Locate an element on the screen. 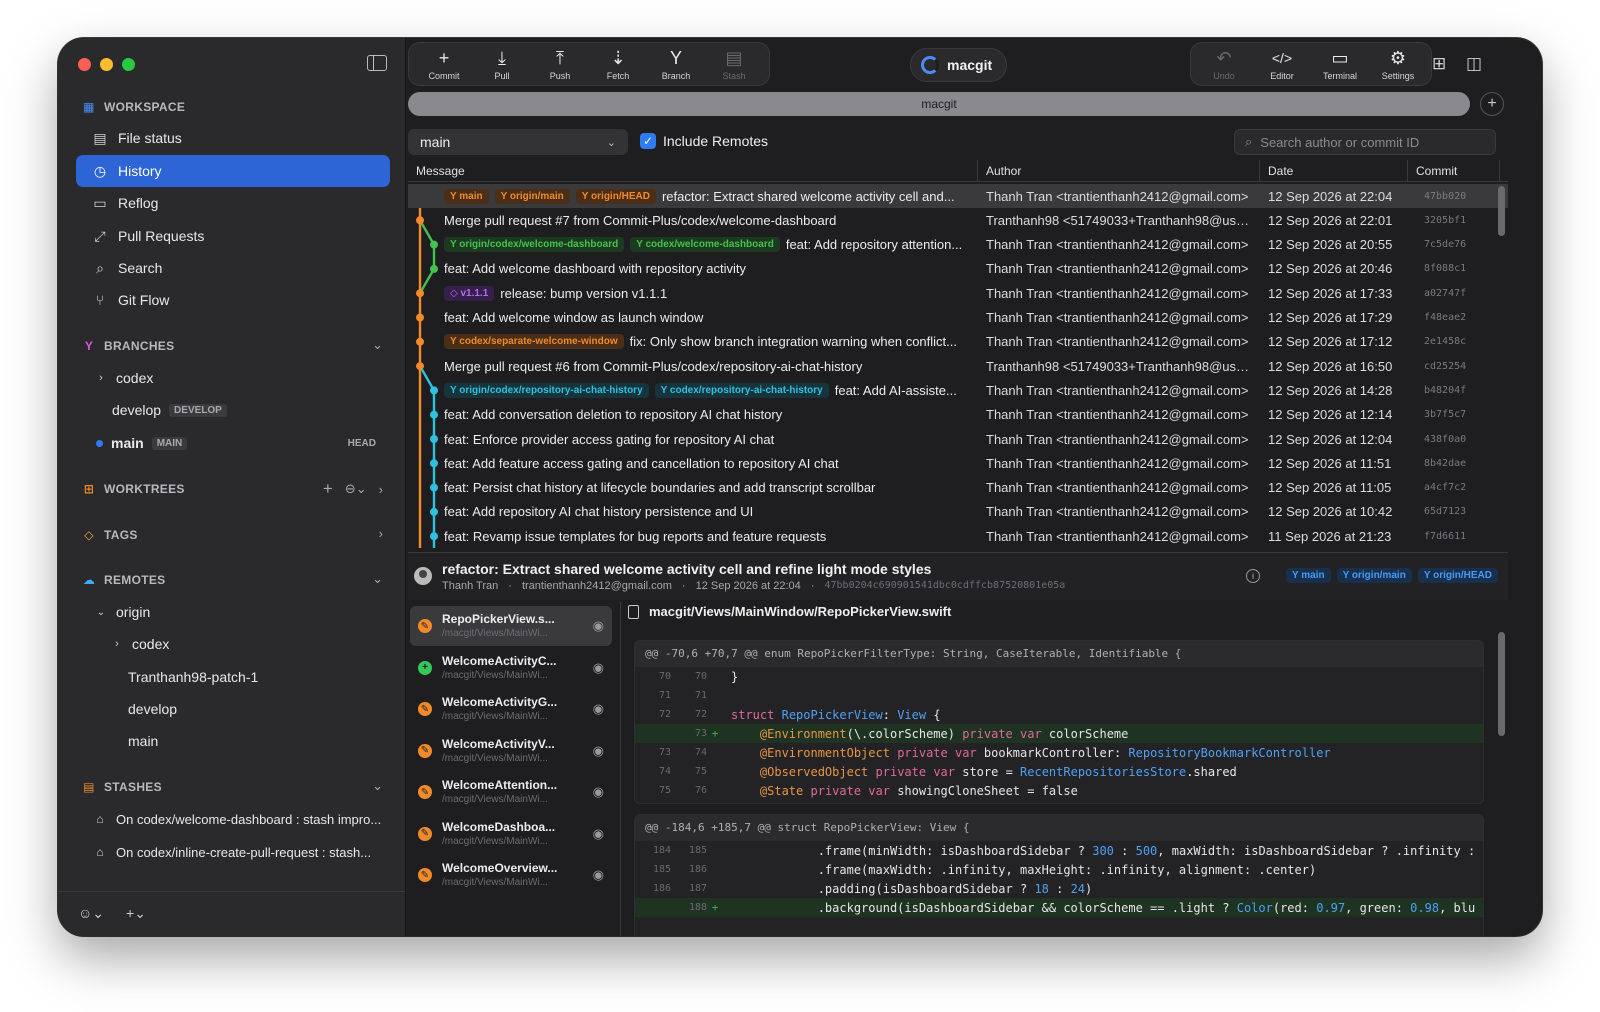 This screenshot has width=1600, height=1012. column-header-commit: Commit is located at coordinates (1454, 170).